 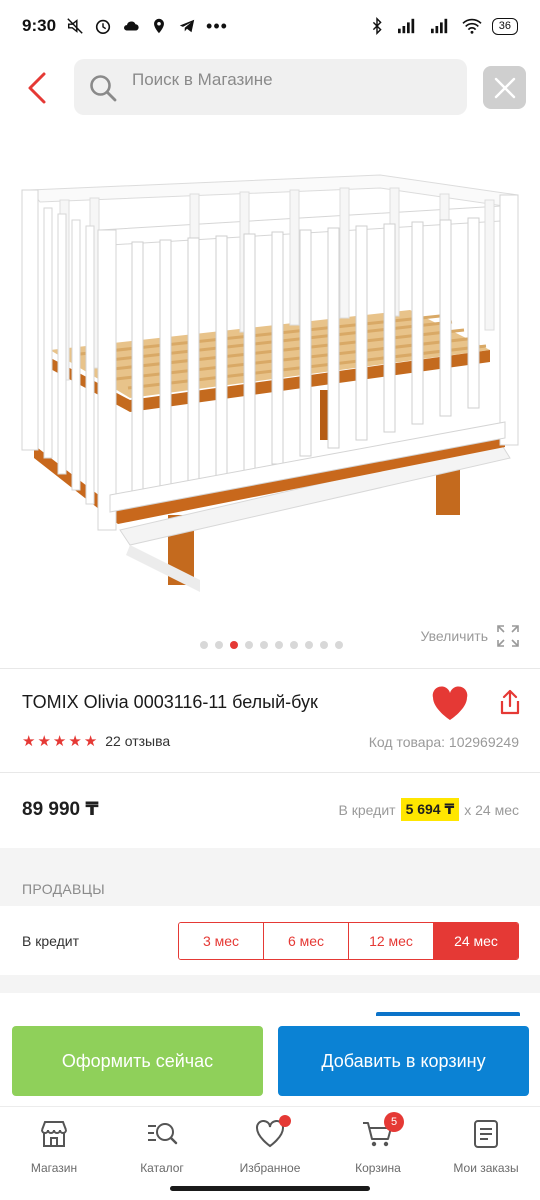 What do you see at coordinates (233, 645) in the screenshot?
I see `gallery-dot-active` at bounding box center [233, 645].